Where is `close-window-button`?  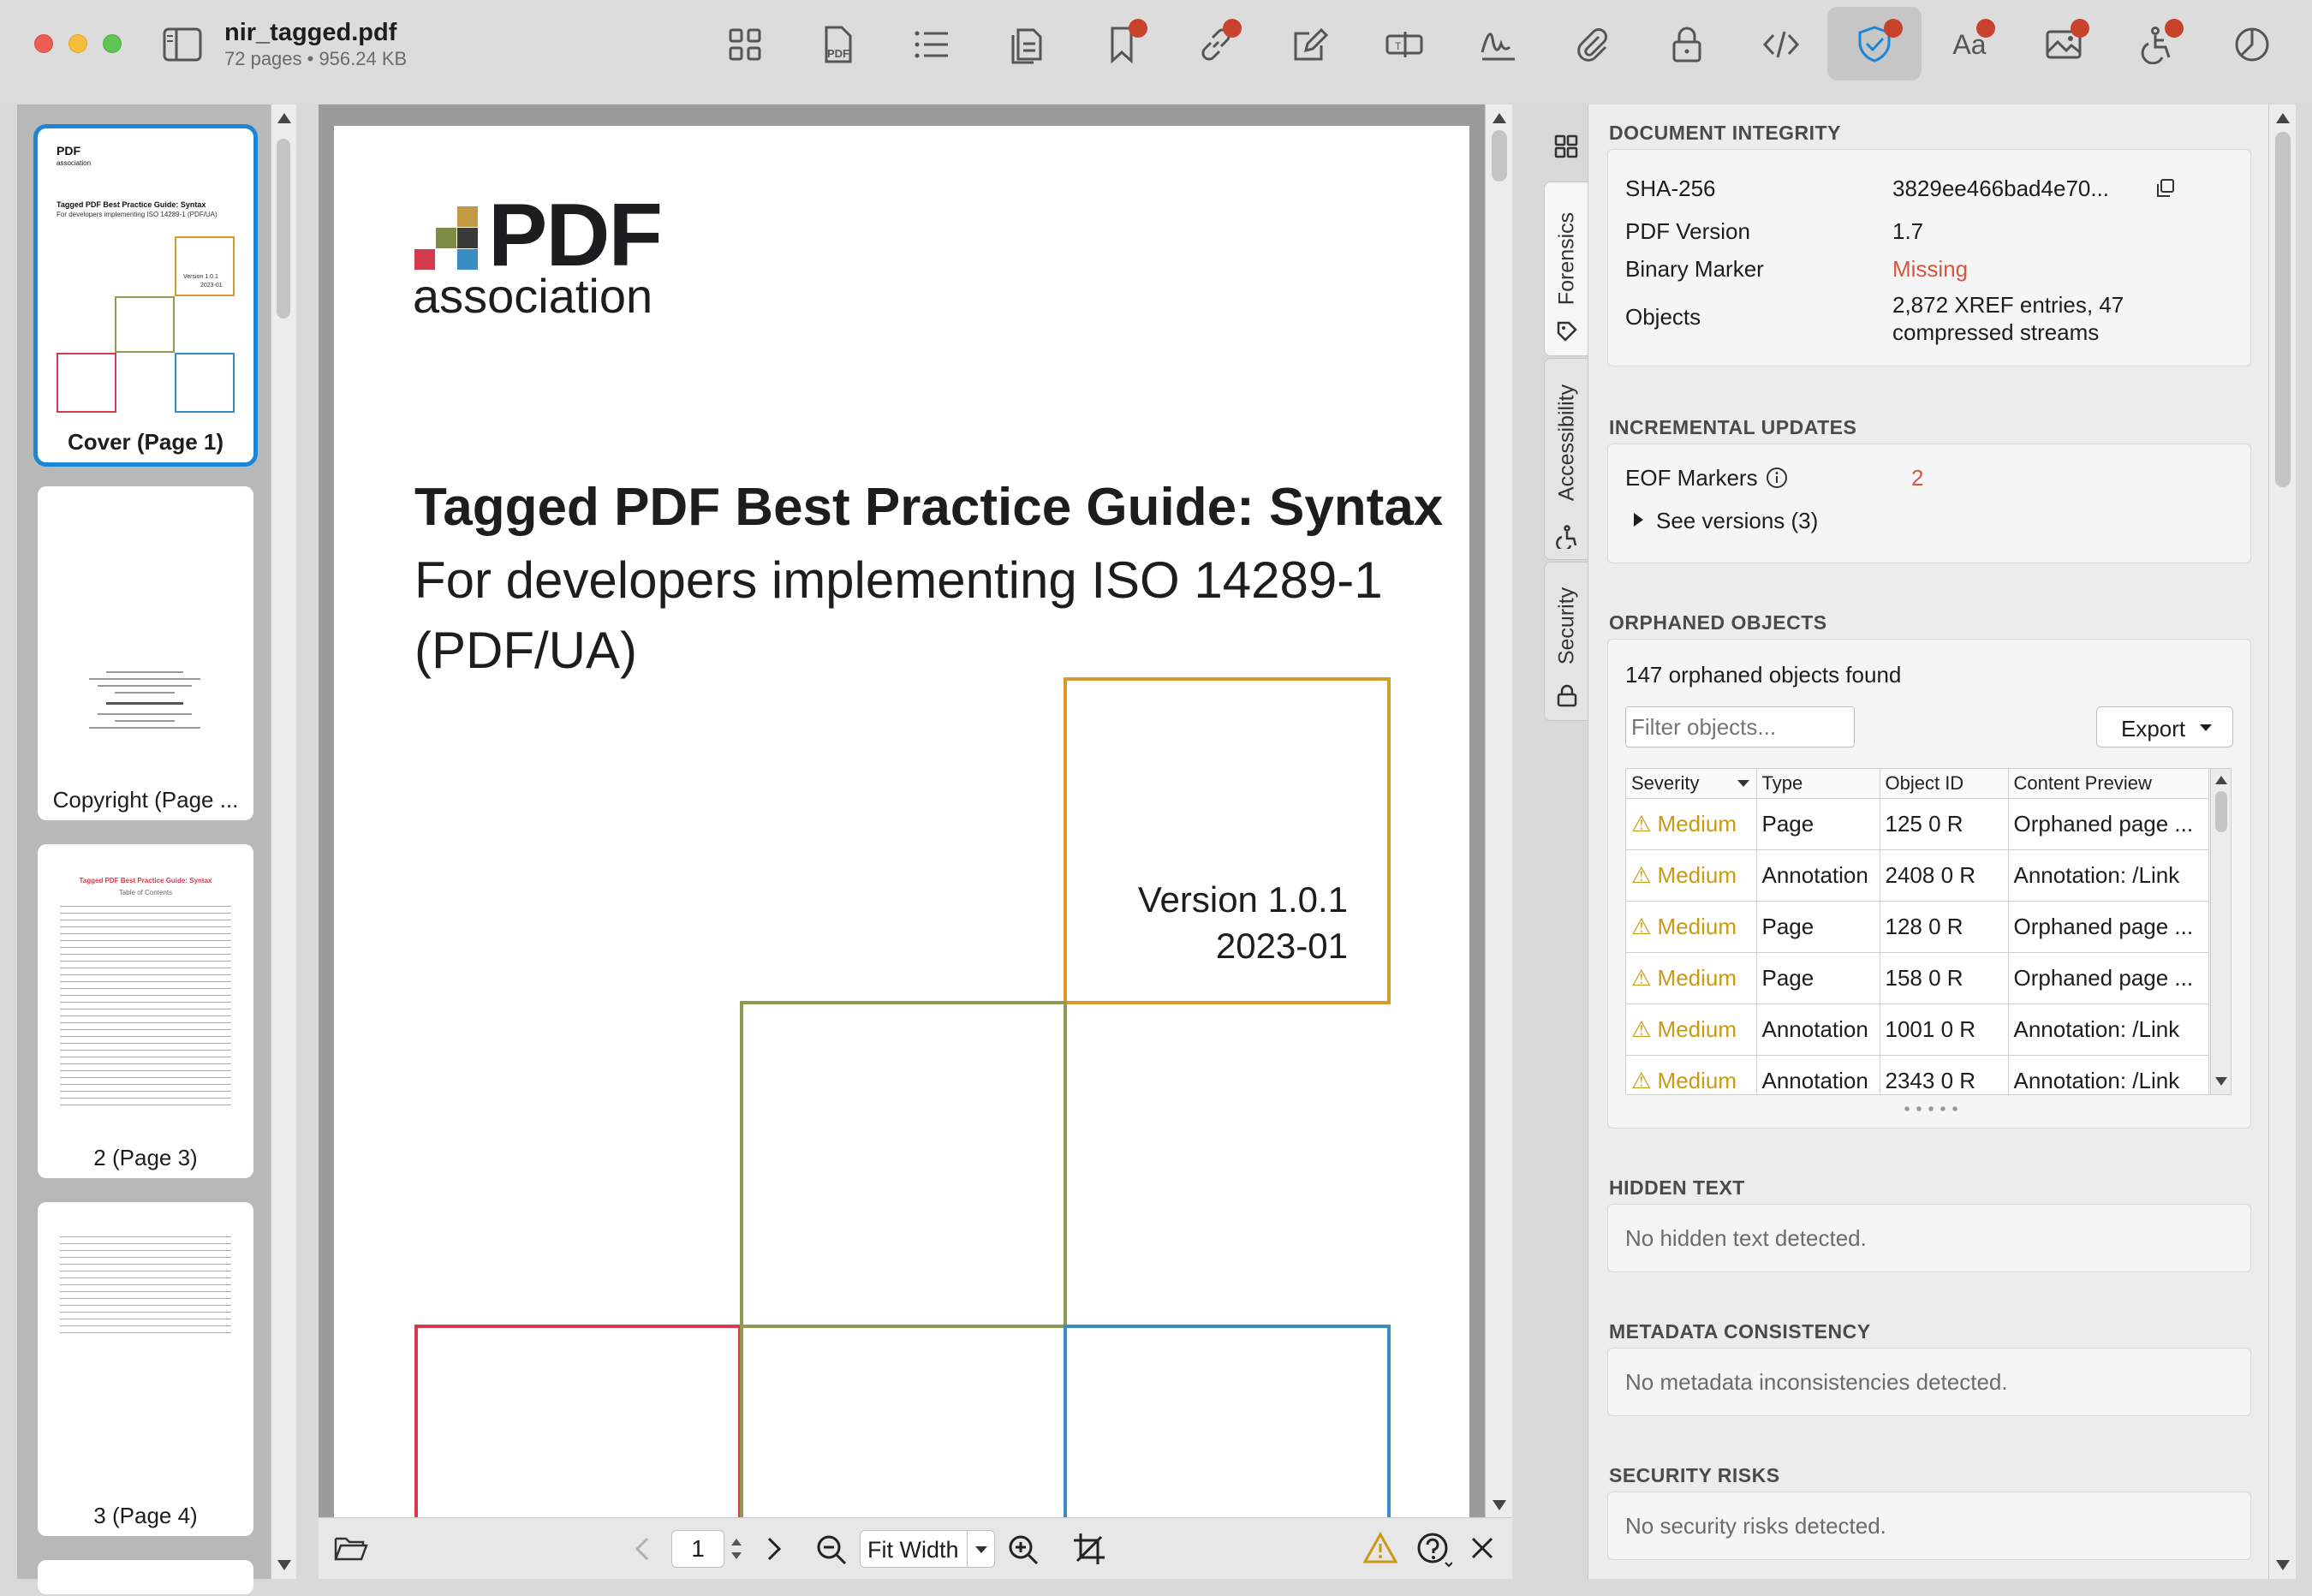
close-window-button is located at coordinates (44, 43).